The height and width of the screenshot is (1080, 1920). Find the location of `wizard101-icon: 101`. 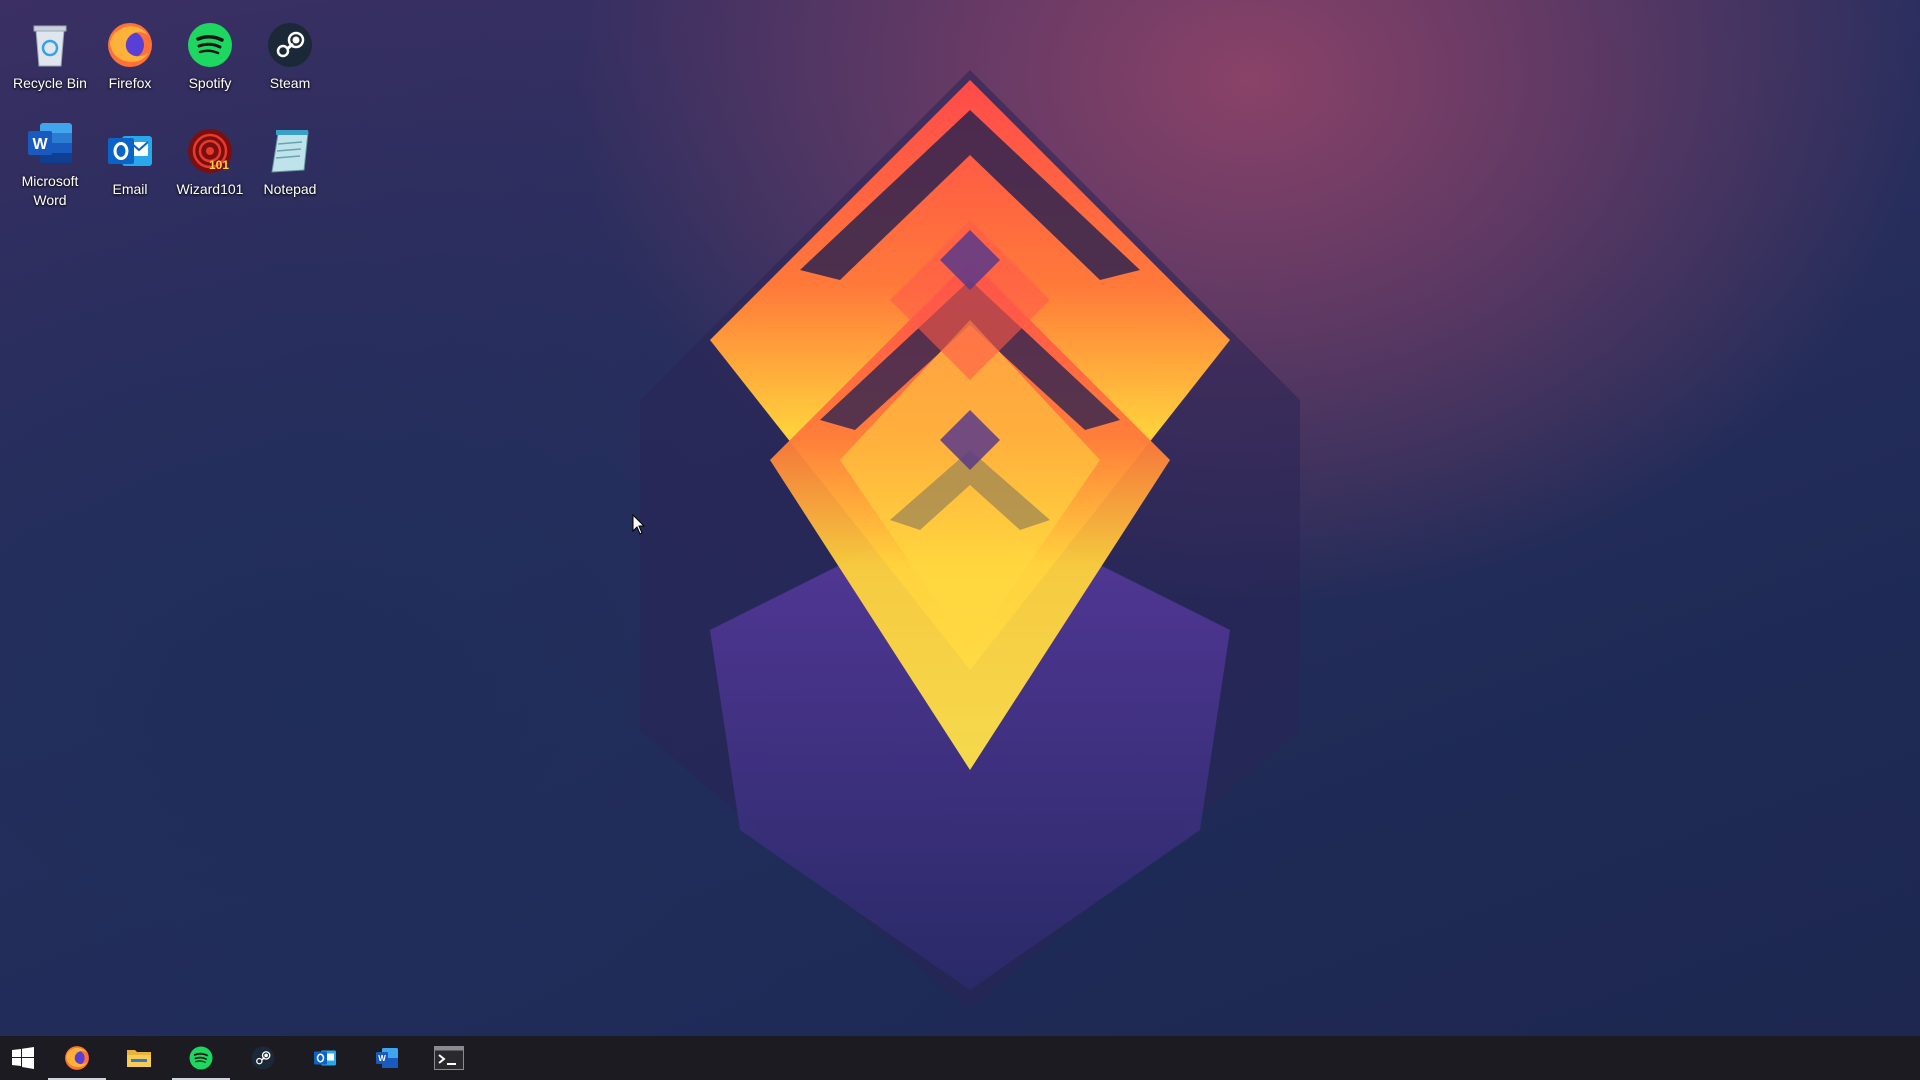

wizard101-icon: 101 is located at coordinates (210, 151).